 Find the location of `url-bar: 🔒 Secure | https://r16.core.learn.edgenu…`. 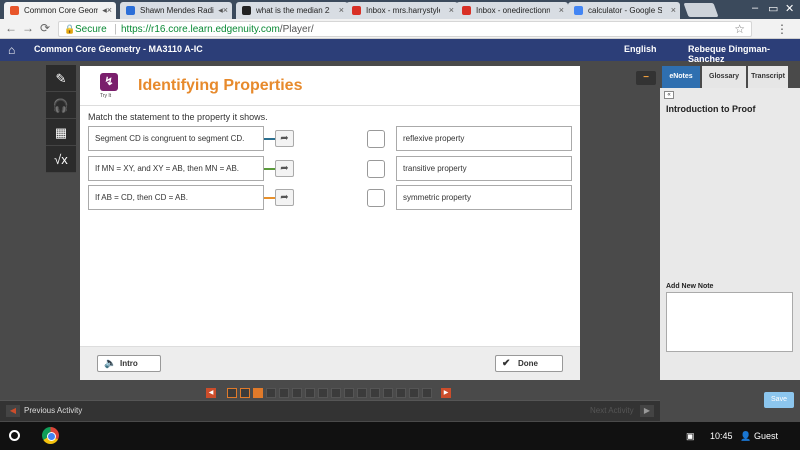

url-bar: 🔒 Secure | https://r16.core.learn.edgenu… is located at coordinates (405, 29).